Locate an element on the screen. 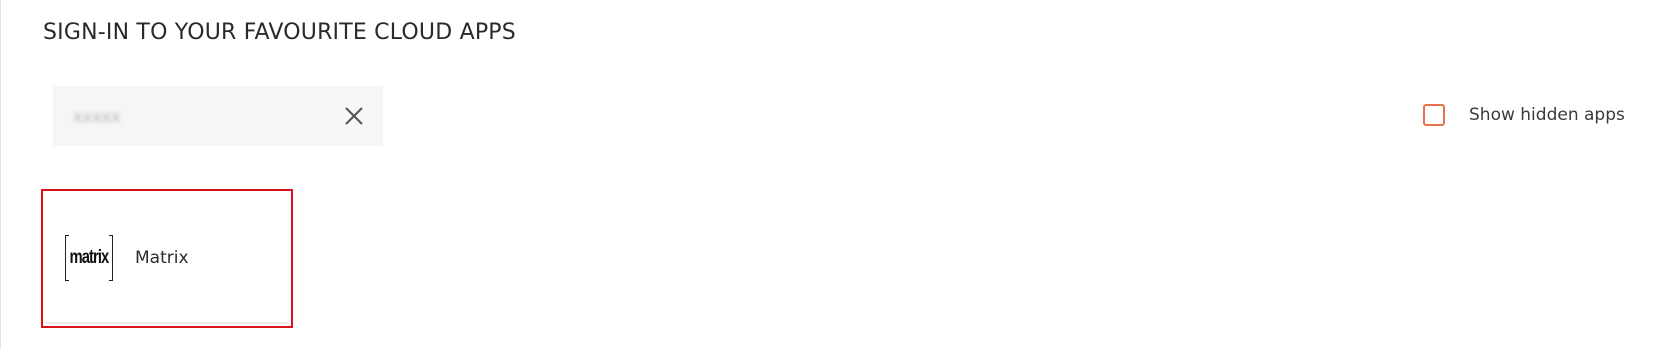 The width and height of the screenshot is (1672, 348). close-icon is located at coordinates (354, 116).